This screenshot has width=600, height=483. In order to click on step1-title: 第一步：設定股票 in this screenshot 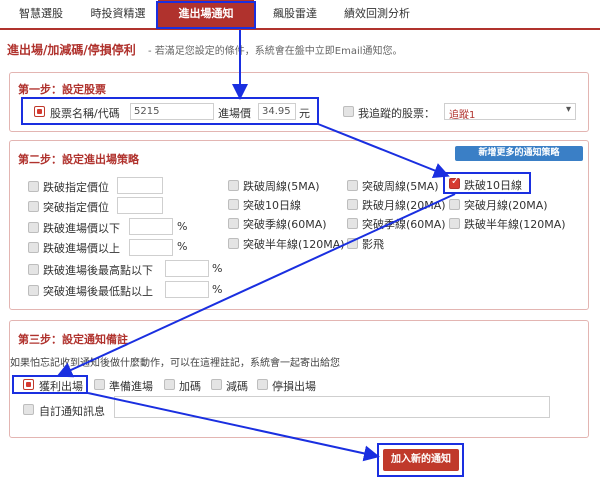, I will do `click(62, 89)`.